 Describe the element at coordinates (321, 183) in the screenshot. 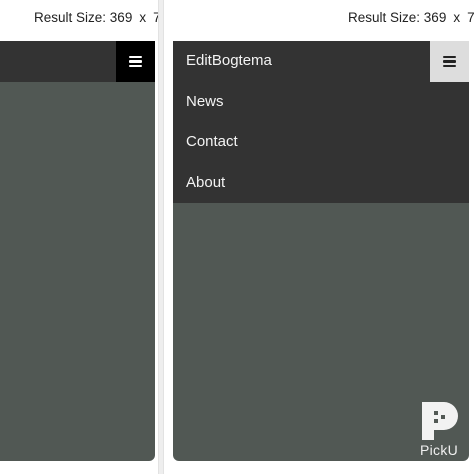

I see `nav-item-about: About` at that location.